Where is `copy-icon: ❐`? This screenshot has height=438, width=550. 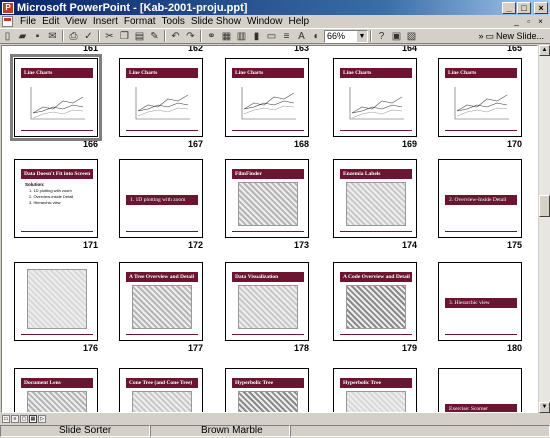 copy-icon: ❐ is located at coordinates (124, 36).